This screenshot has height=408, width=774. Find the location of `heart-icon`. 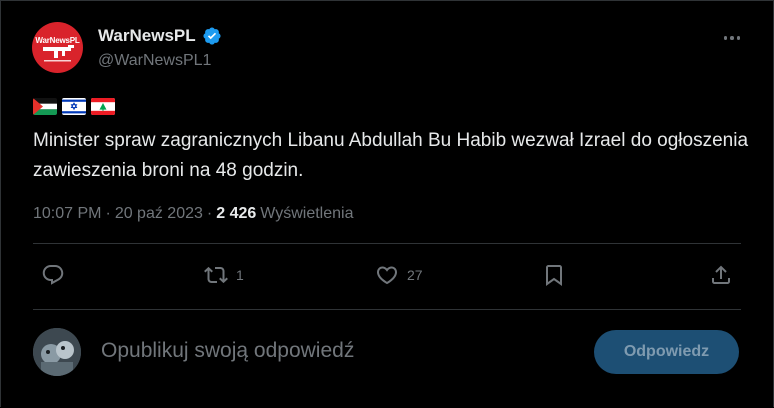

heart-icon is located at coordinates (387, 275).